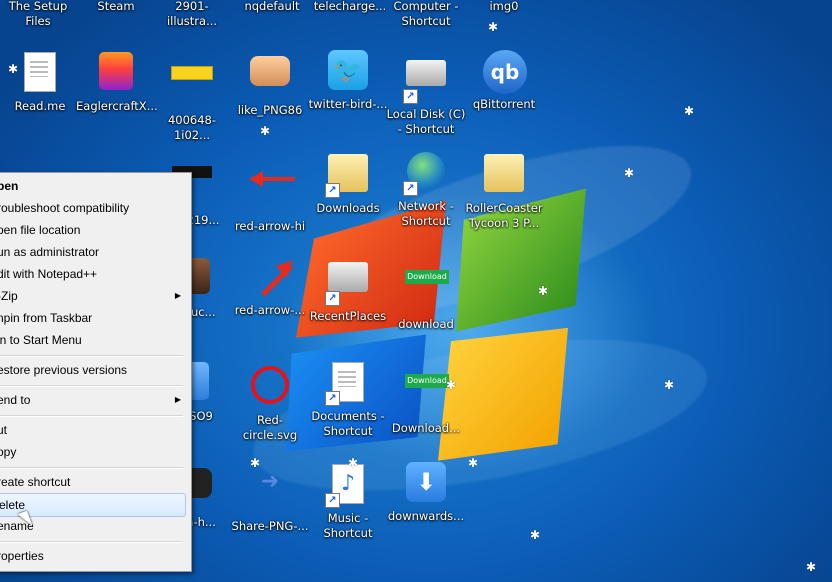 The image size is (832, 582). What do you see at coordinates (15, 400) in the screenshot?
I see `menu-item-label: end to` at bounding box center [15, 400].